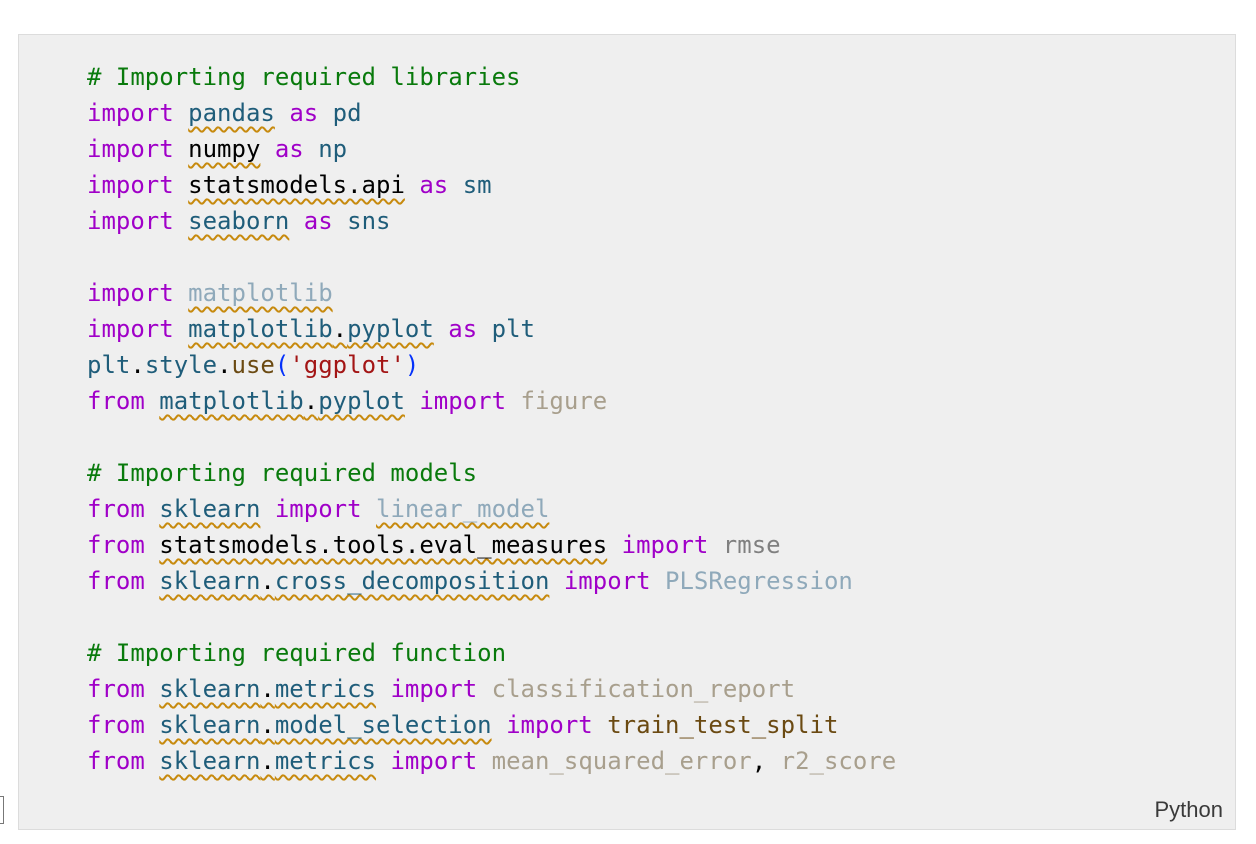  I want to click on code-line: import matplotlib, so click(491, 293).